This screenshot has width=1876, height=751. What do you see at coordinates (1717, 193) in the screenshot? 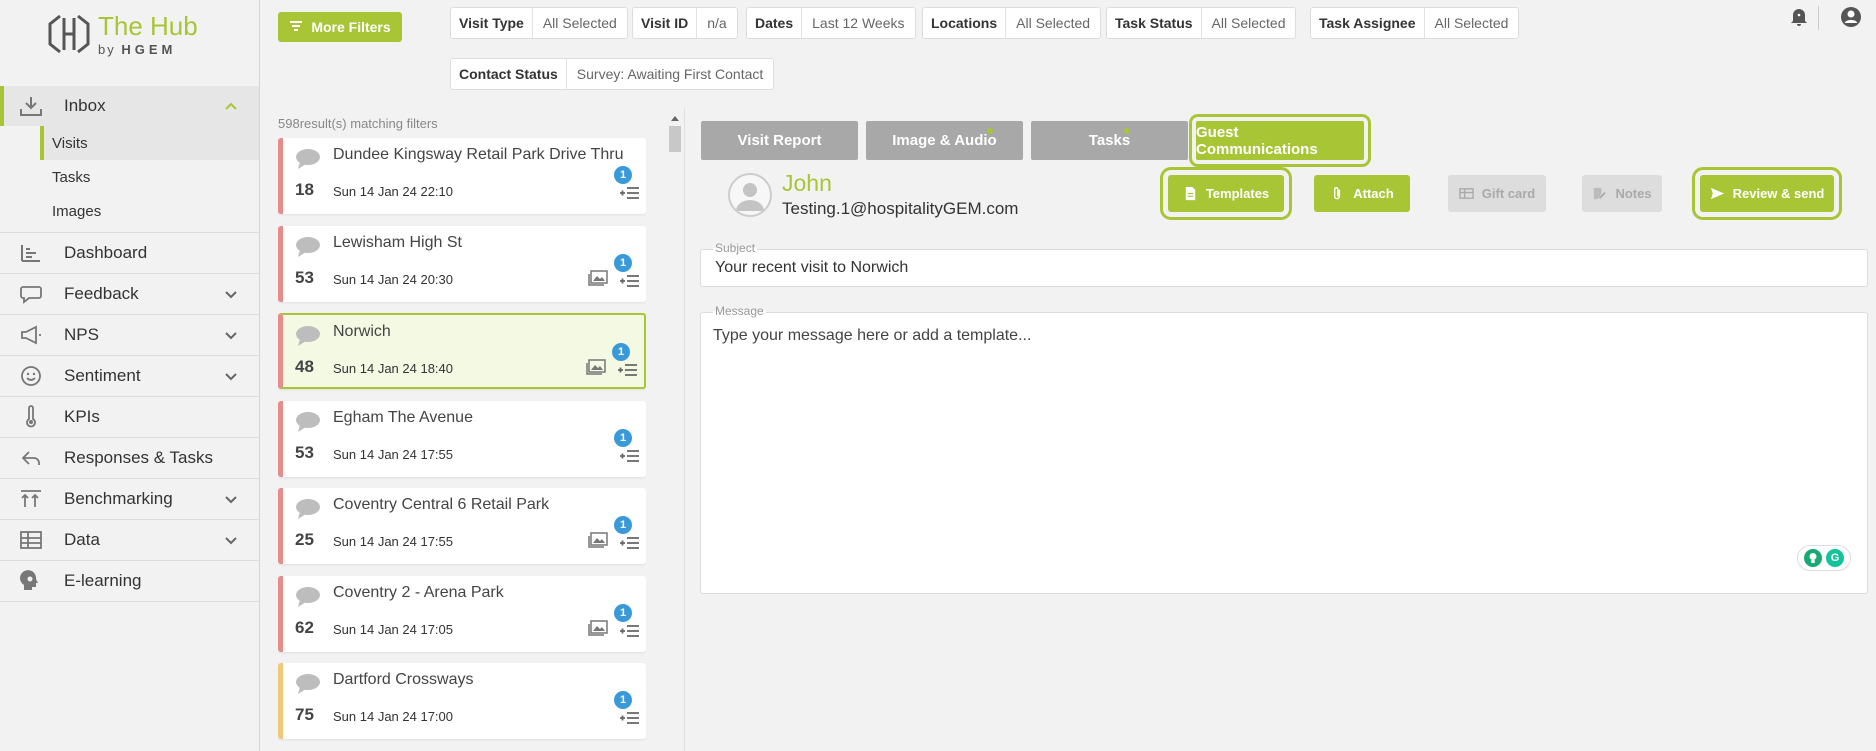
I see `send-arrow-icon` at bounding box center [1717, 193].